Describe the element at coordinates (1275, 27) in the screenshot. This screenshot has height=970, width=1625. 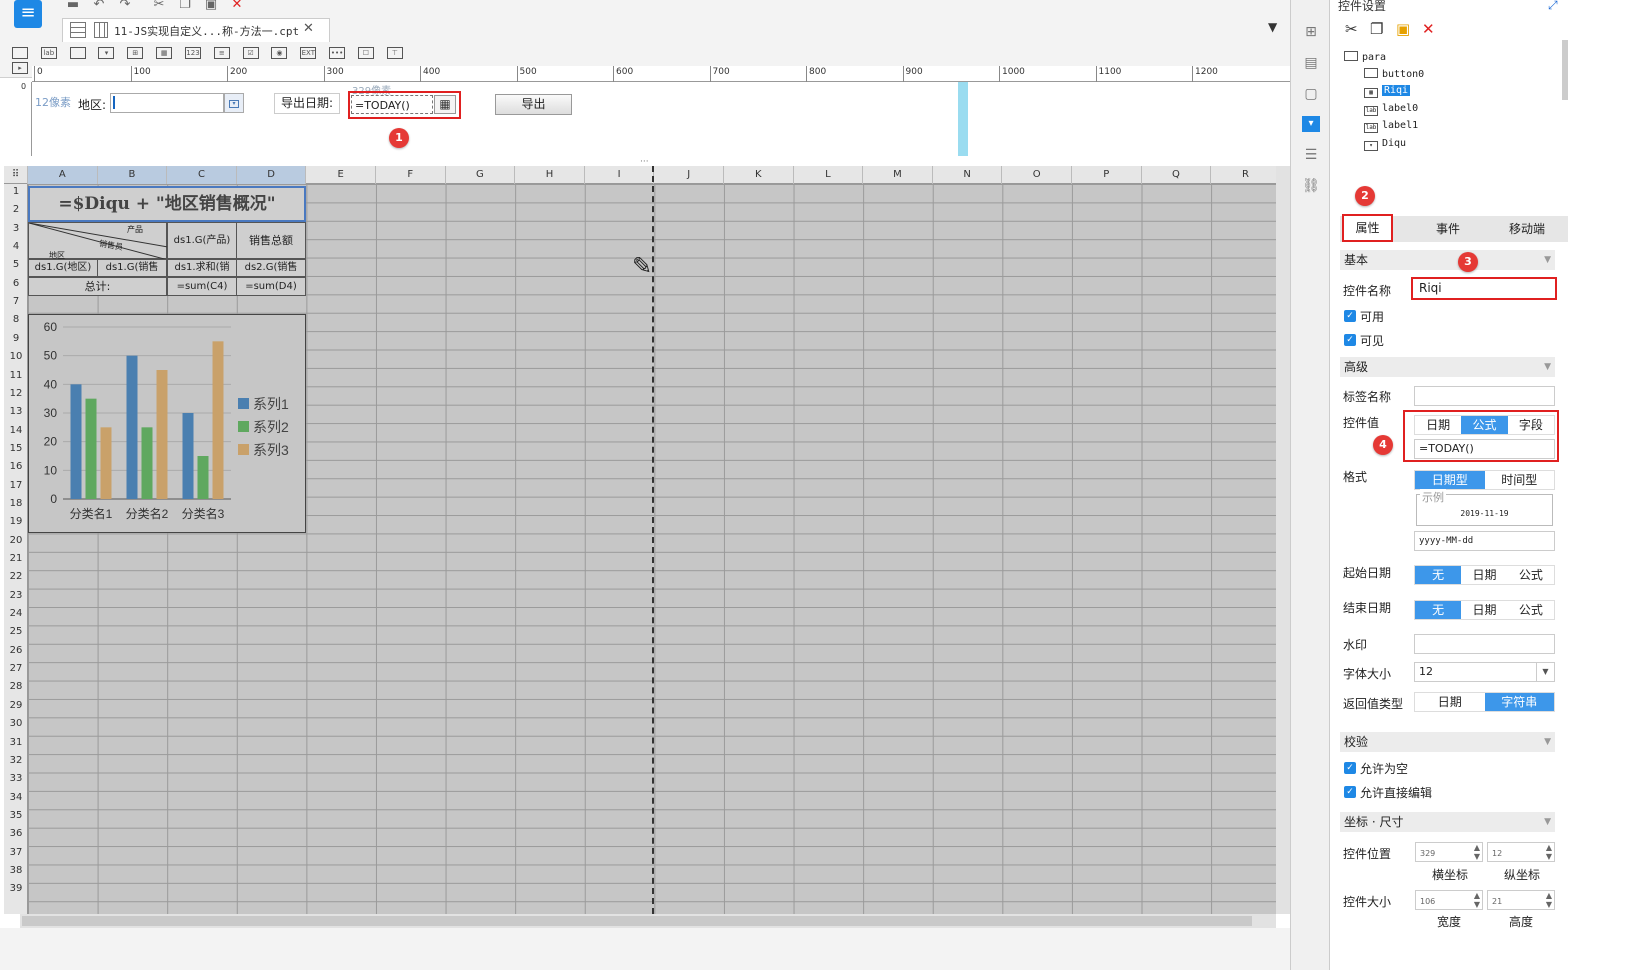
I see `tab-menu-icon: ▼` at that location.